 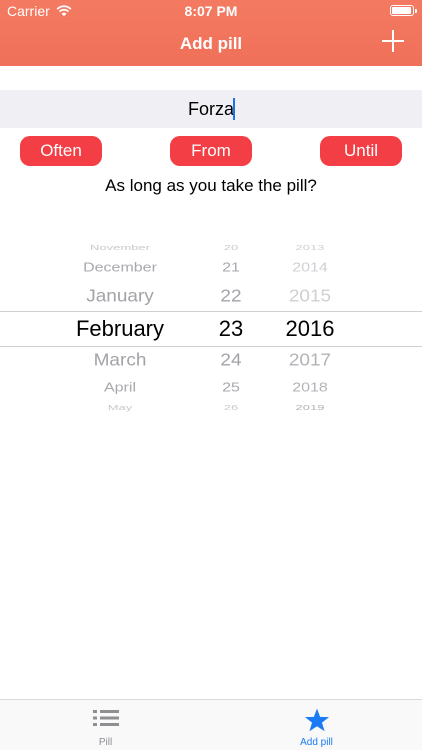 I want to click on star-icon, so click(x=316, y=720).